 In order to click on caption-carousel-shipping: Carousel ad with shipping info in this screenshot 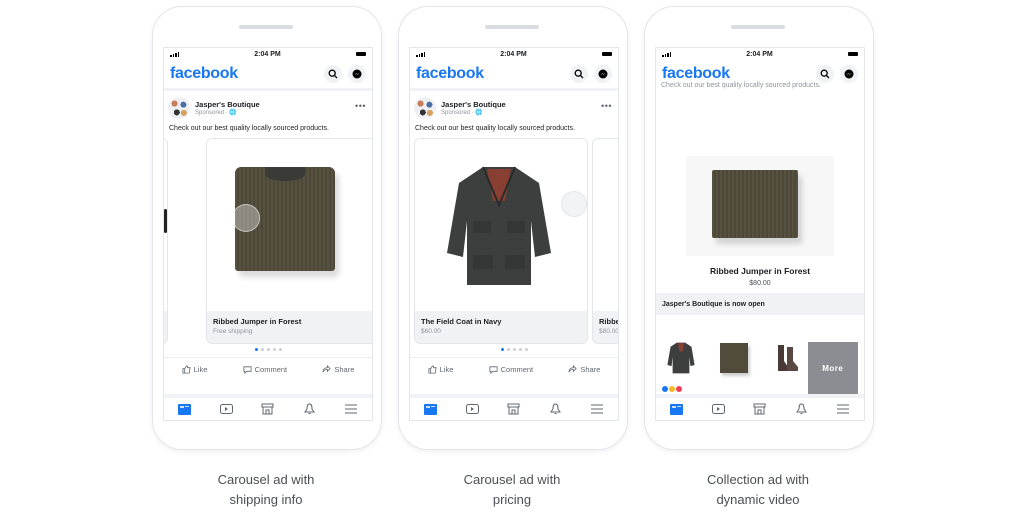, I will do `click(266, 490)`.